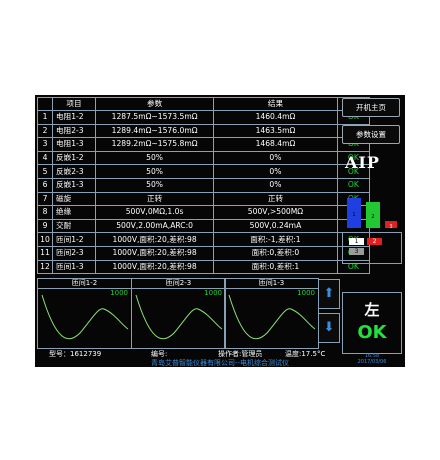 The image size is (440, 460). What do you see at coordinates (275, 267) in the screenshot?
I see `row-result: 面积:0,差积:1` at bounding box center [275, 267].